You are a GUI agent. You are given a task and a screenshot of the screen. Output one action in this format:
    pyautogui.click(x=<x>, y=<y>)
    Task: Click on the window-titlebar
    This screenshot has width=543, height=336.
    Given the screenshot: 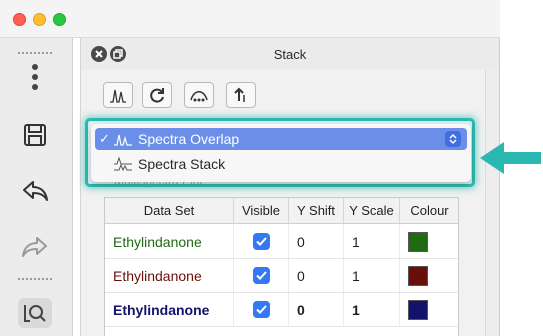 What is the action you would take?
    pyautogui.click(x=250, y=19)
    